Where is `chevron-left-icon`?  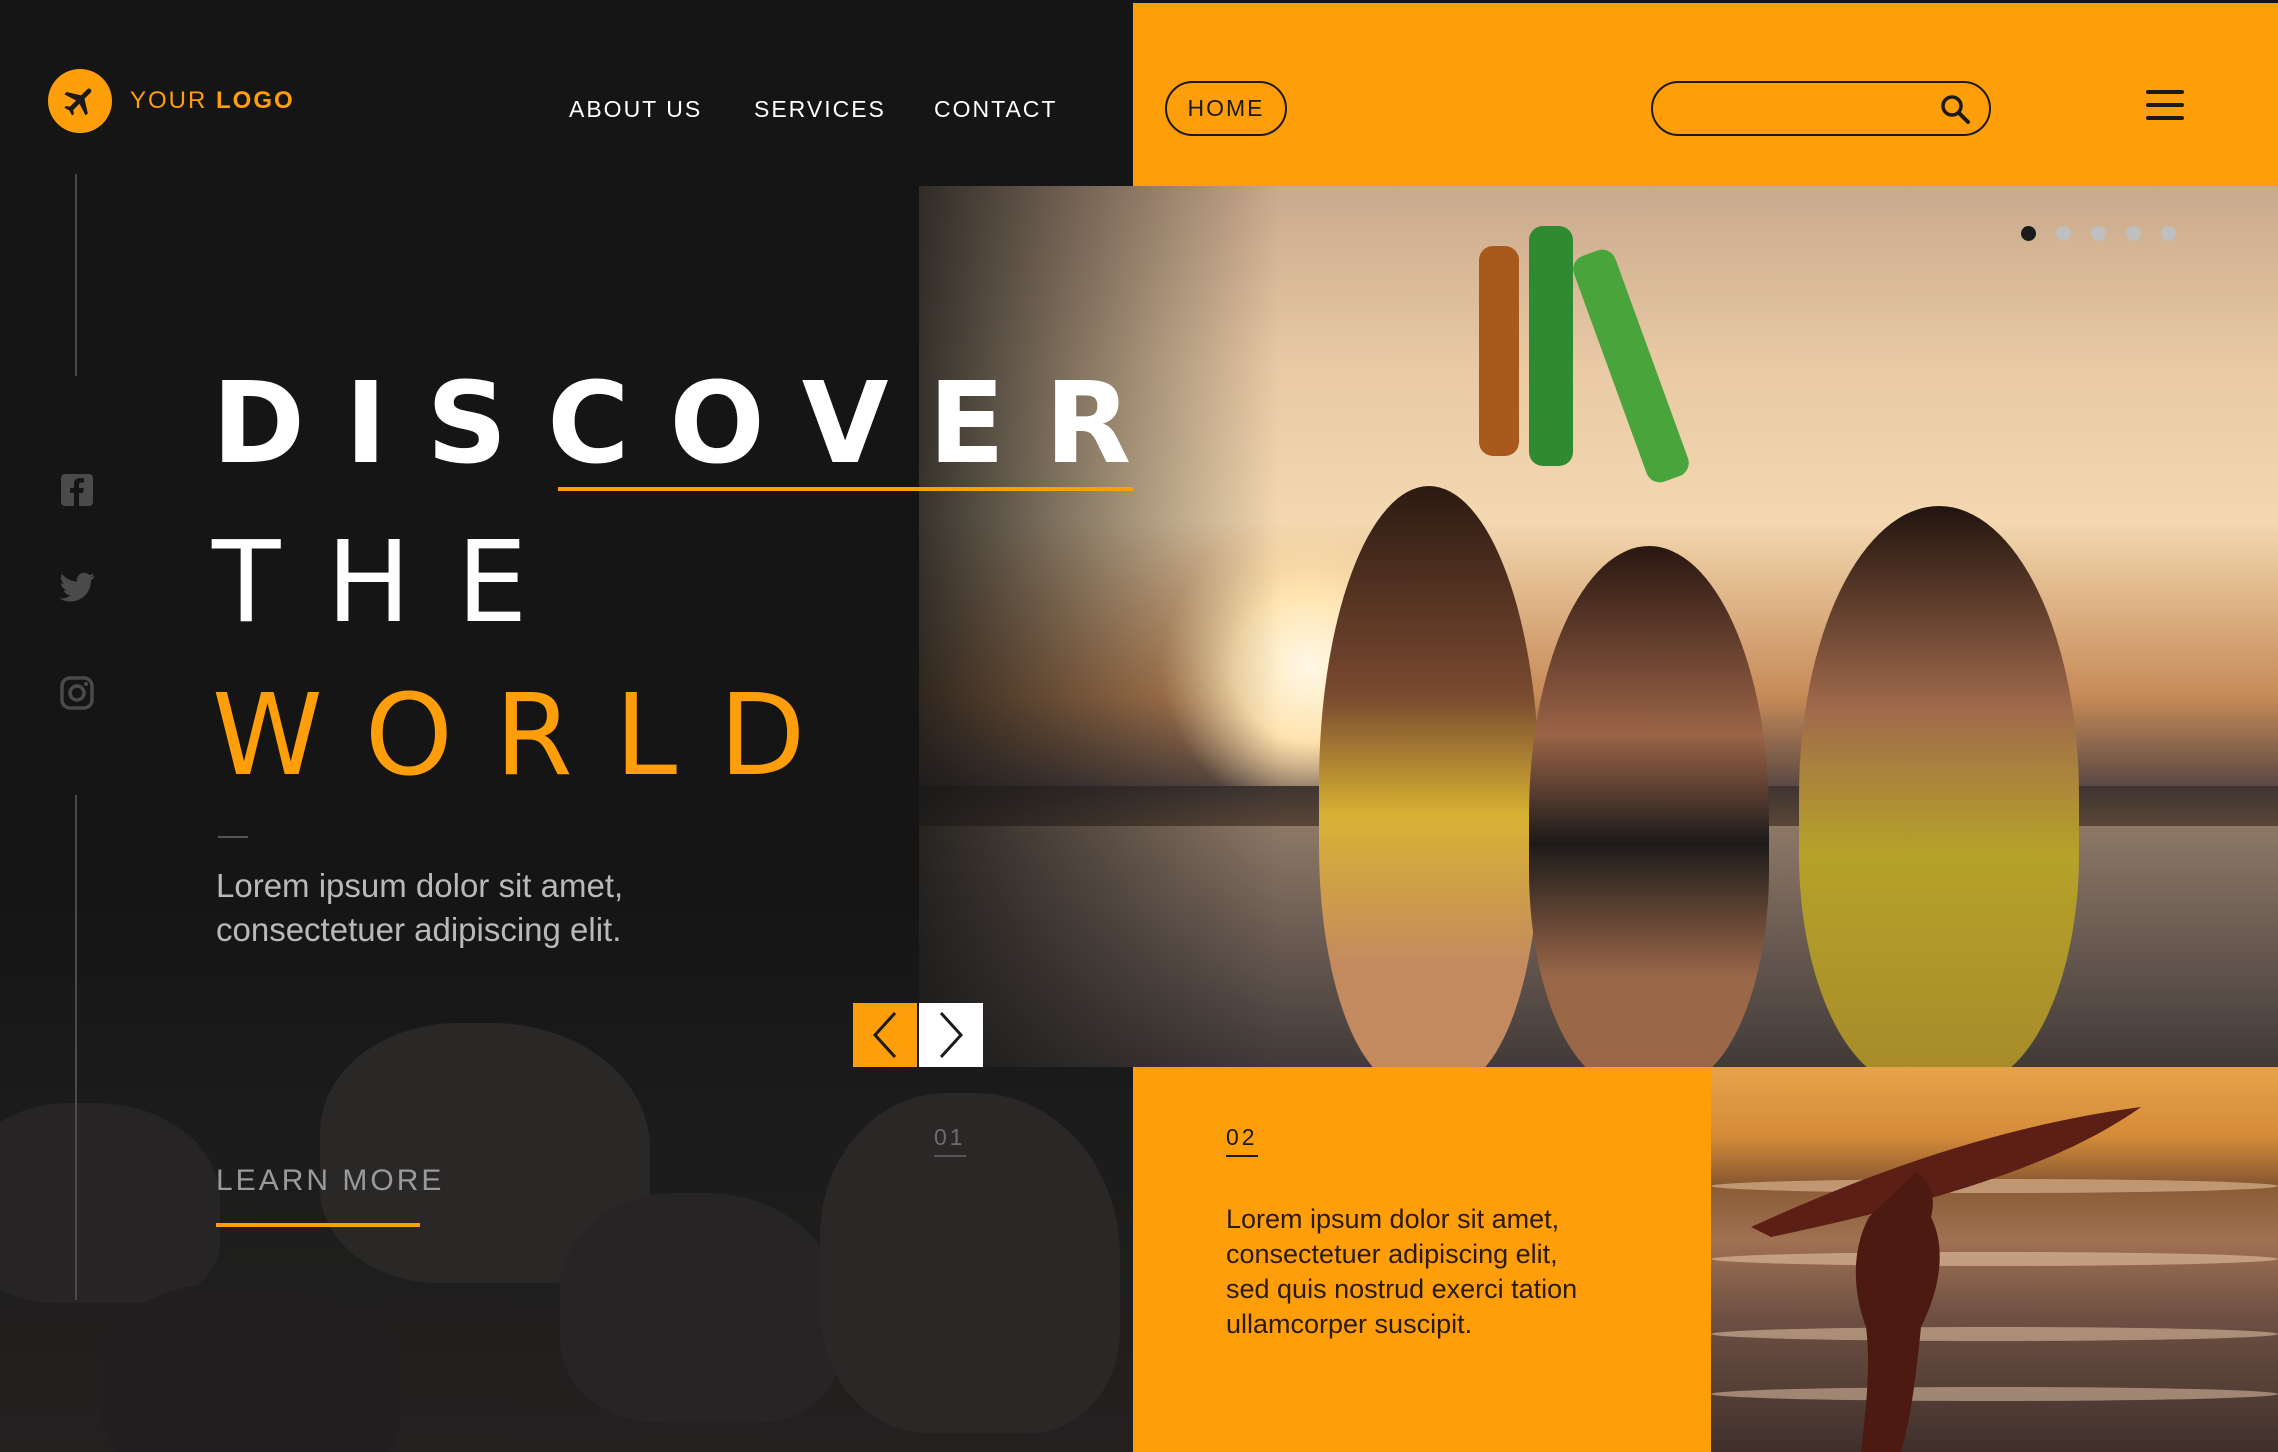
chevron-left-icon is located at coordinates (884, 1035).